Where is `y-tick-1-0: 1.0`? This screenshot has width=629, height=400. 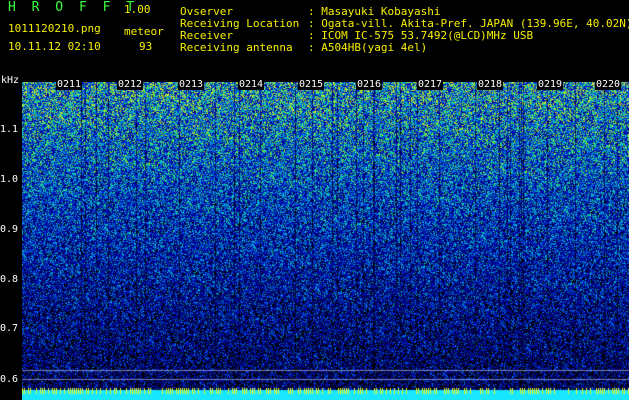 y-tick-1-0: 1.0 is located at coordinates (9, 179).